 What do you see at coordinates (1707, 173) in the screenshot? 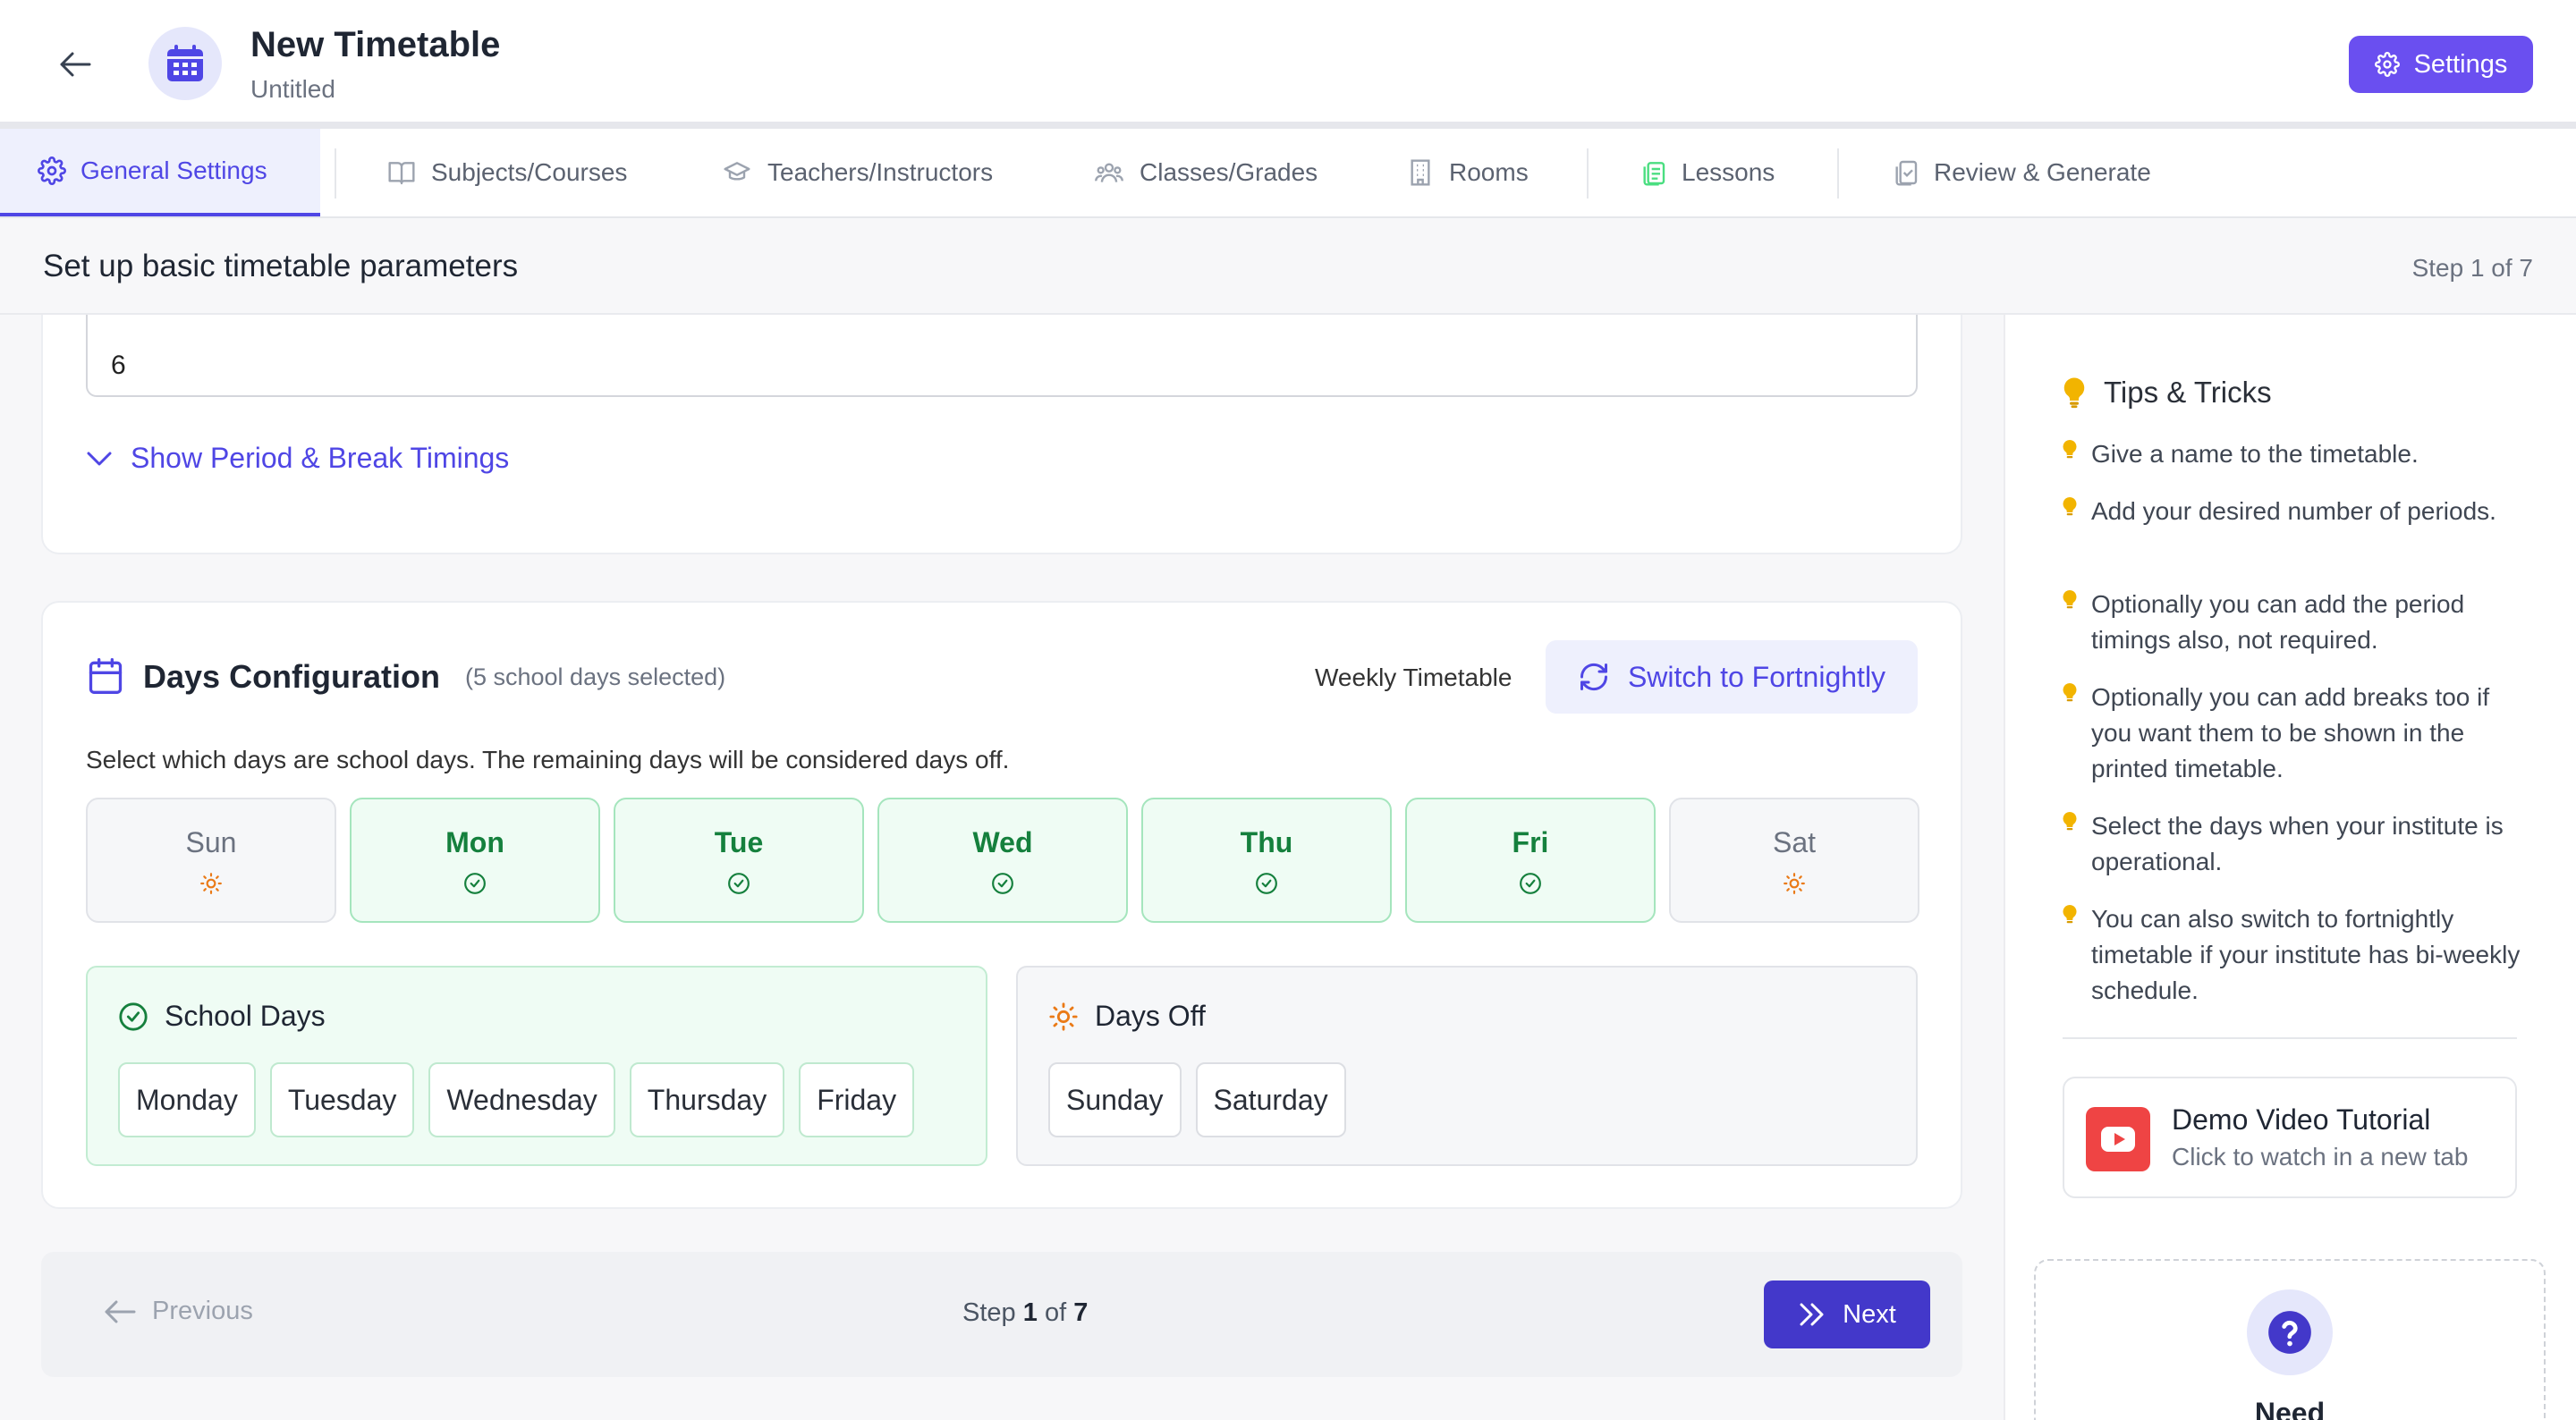
I see `tab-lessons: Lessons` at bounding box center [1707, 173].